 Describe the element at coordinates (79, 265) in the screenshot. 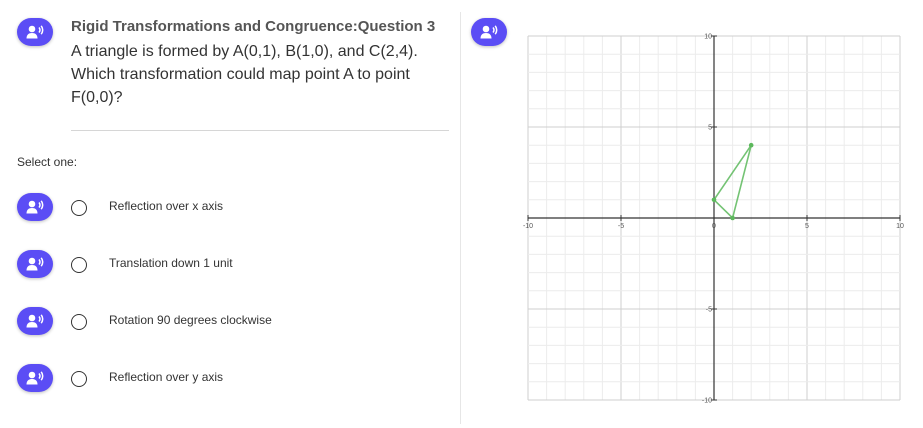

I see `option-2-radio` at that location.